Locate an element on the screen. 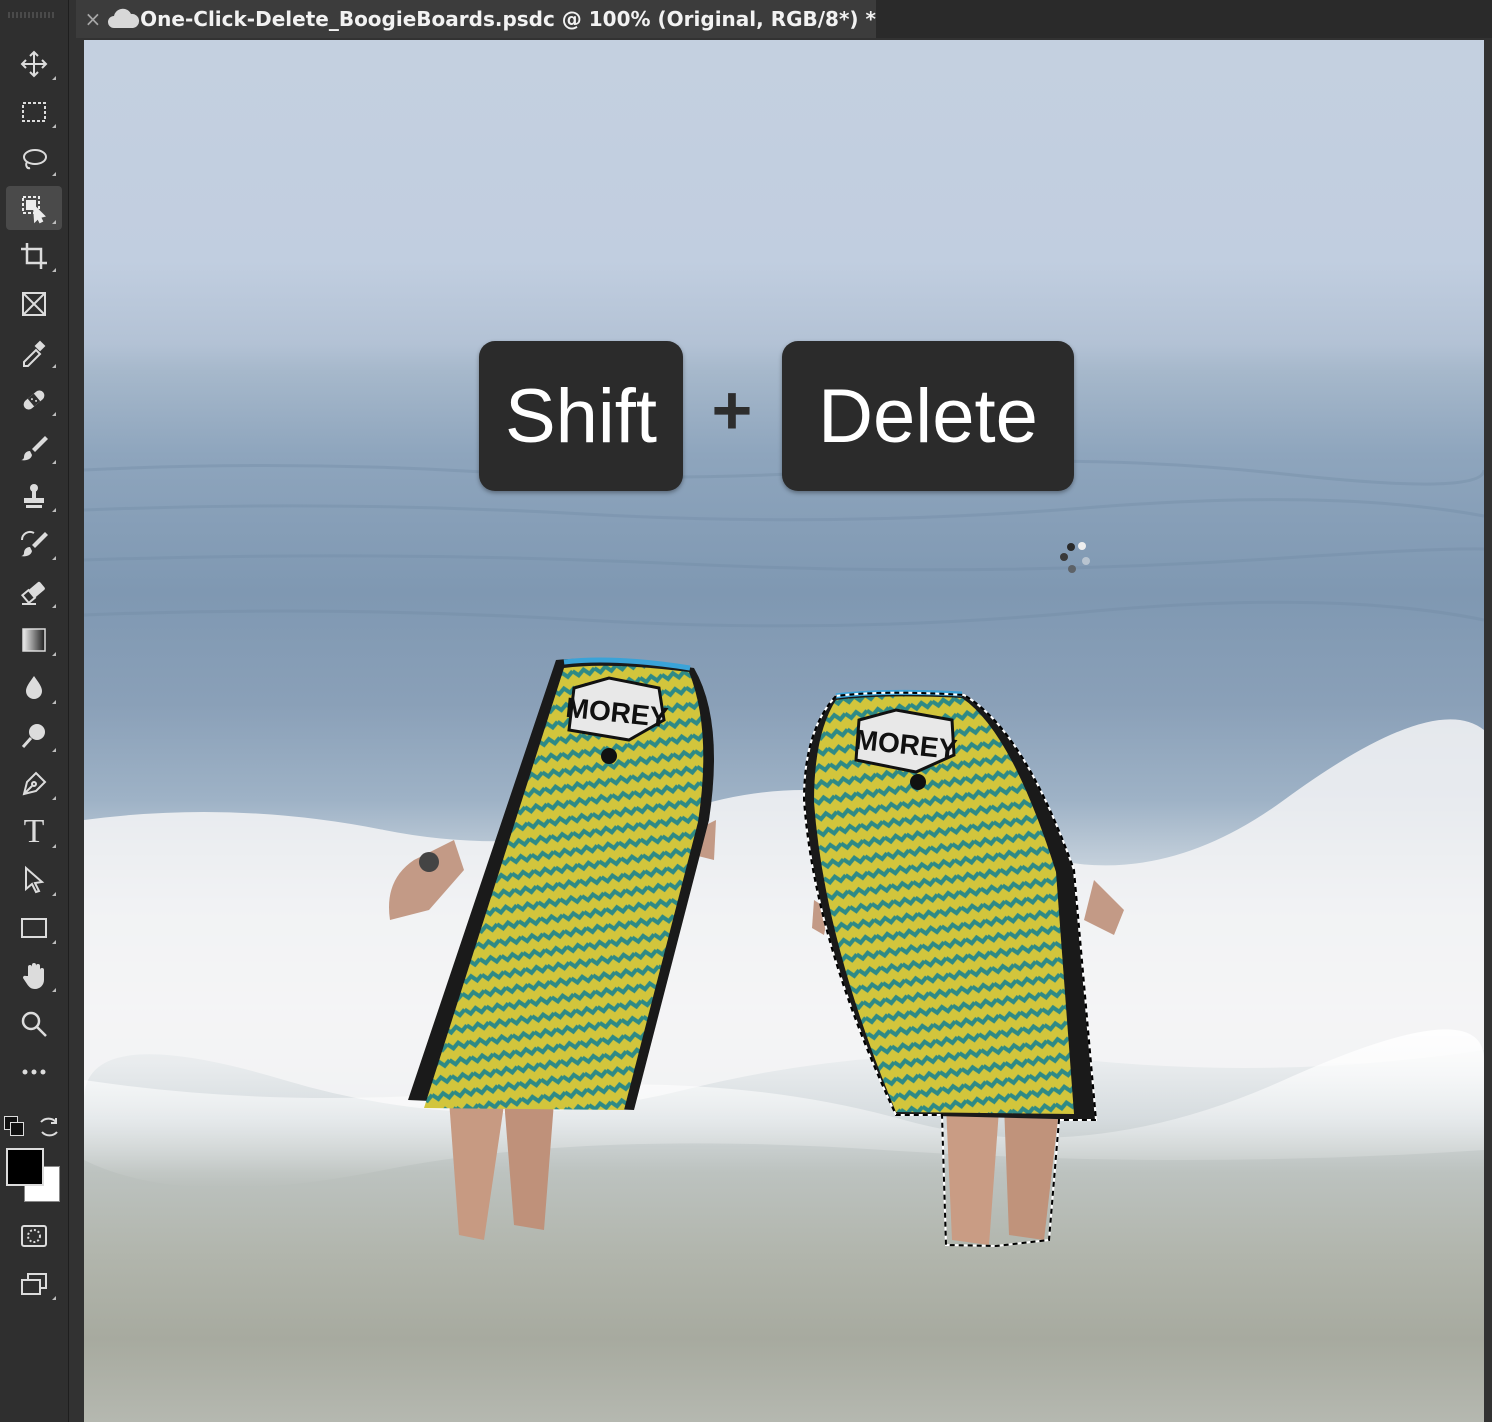 Image resolution: width=1492 pixels, height=1422 pixels. clone-stamp-tool is located at coordinates (34, 496).